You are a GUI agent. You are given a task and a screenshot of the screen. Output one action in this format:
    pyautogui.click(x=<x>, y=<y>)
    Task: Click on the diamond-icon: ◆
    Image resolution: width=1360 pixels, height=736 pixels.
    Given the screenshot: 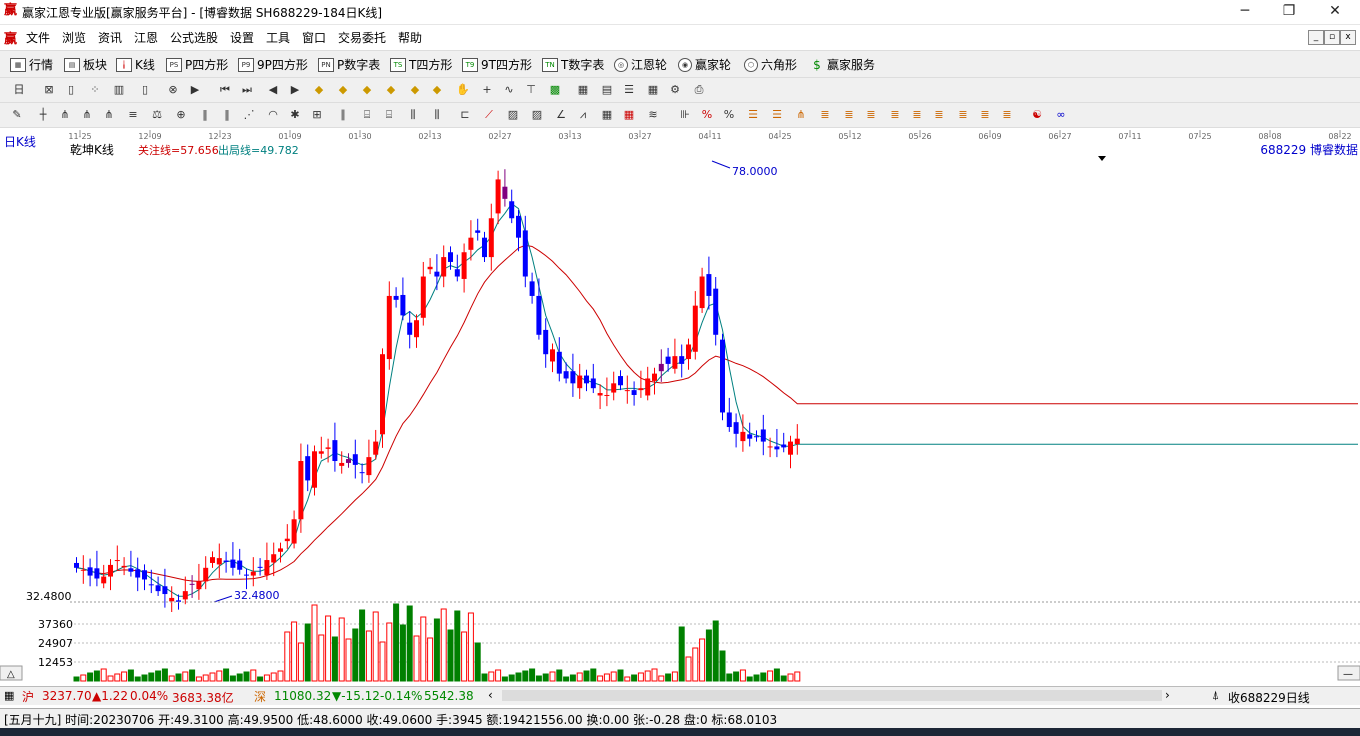 What is the action you would take?
    pyautogui.click(x=319, y=90)
    